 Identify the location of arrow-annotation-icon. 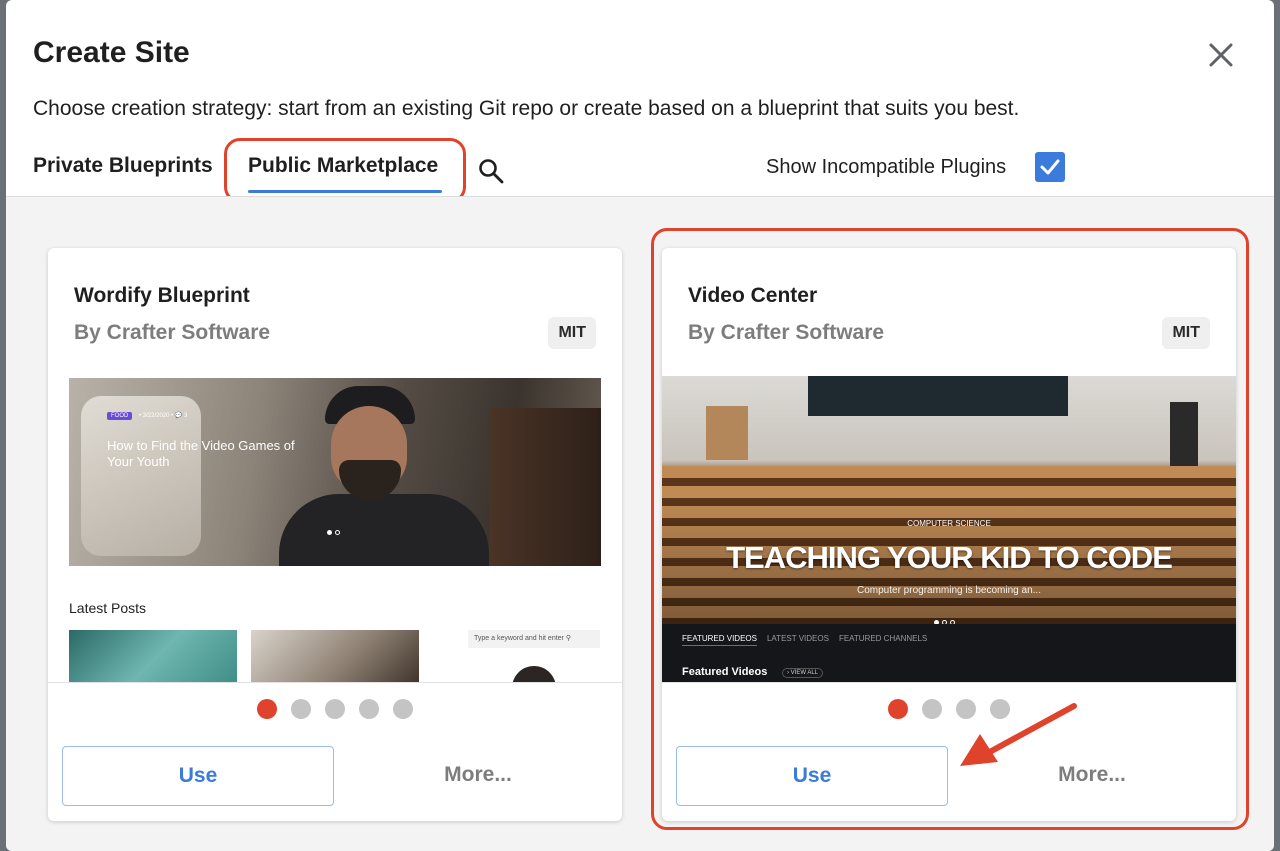
(1018, 734).